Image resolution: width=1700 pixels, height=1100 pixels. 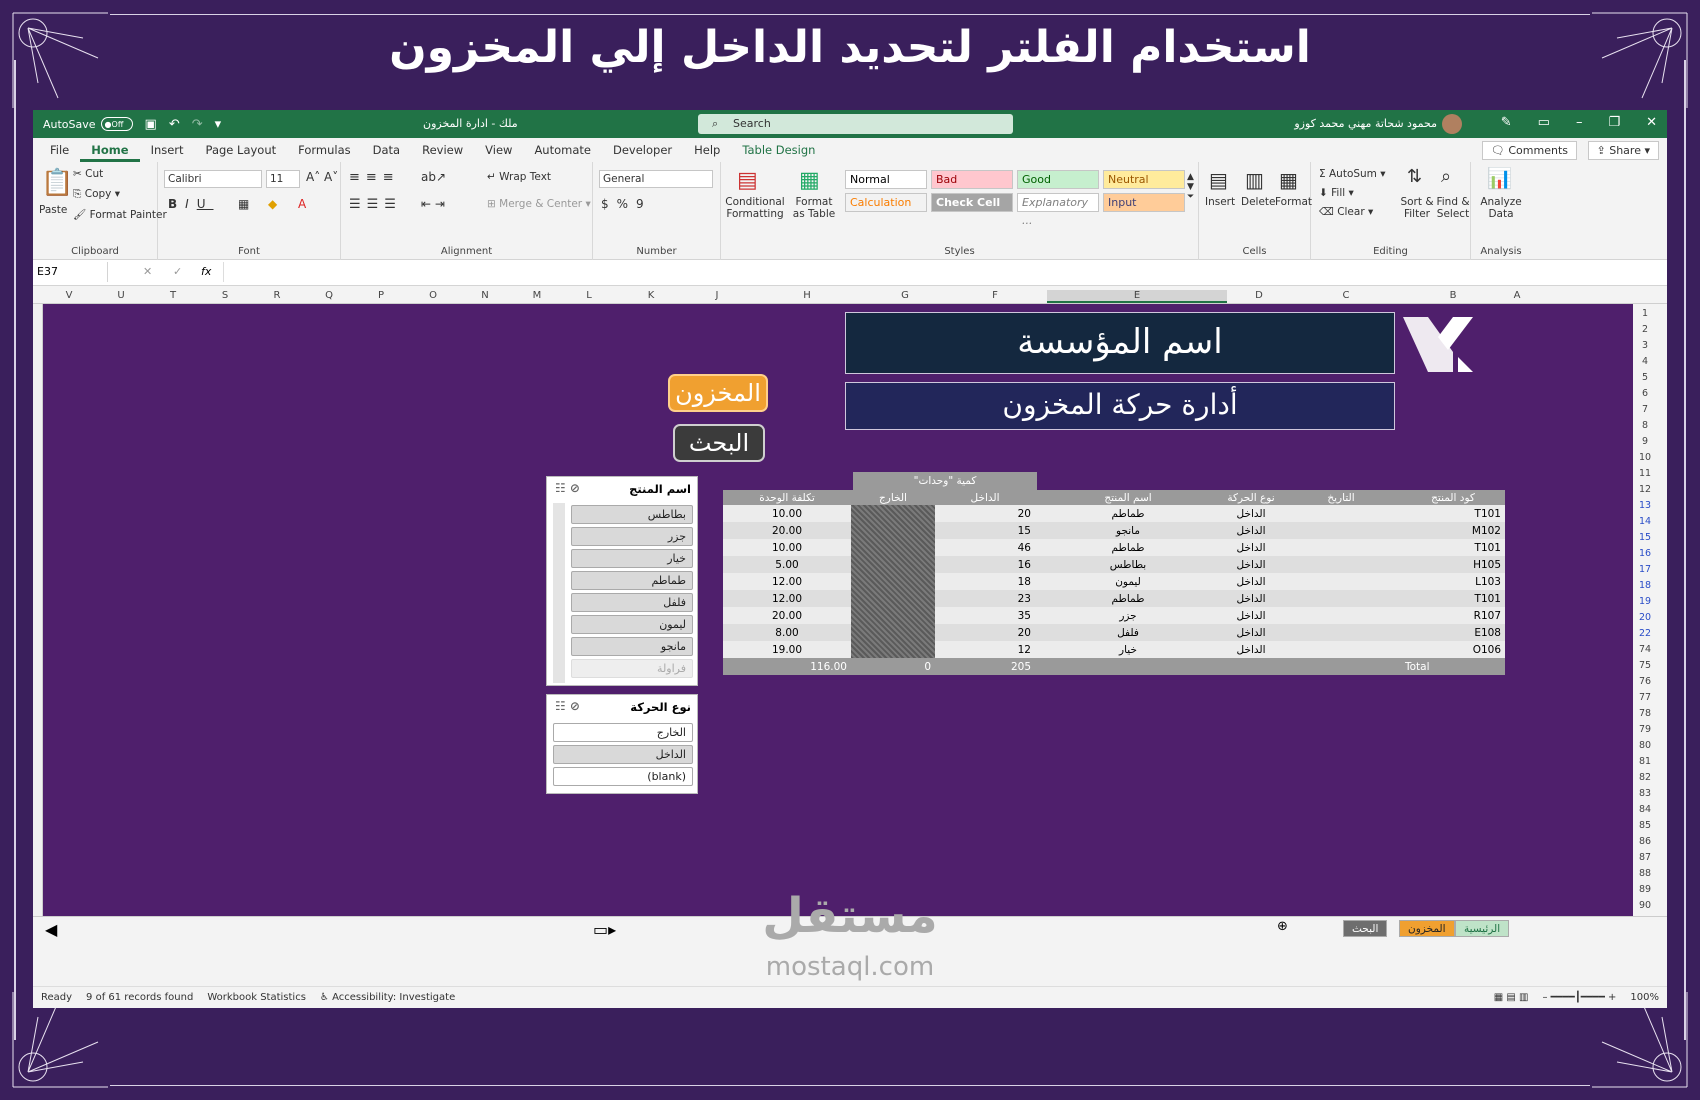 What do you see at coordinates (1251, 497) in the screenshot?
I see `table-header: نوع الحركة` at bounding box center [1251, 497].